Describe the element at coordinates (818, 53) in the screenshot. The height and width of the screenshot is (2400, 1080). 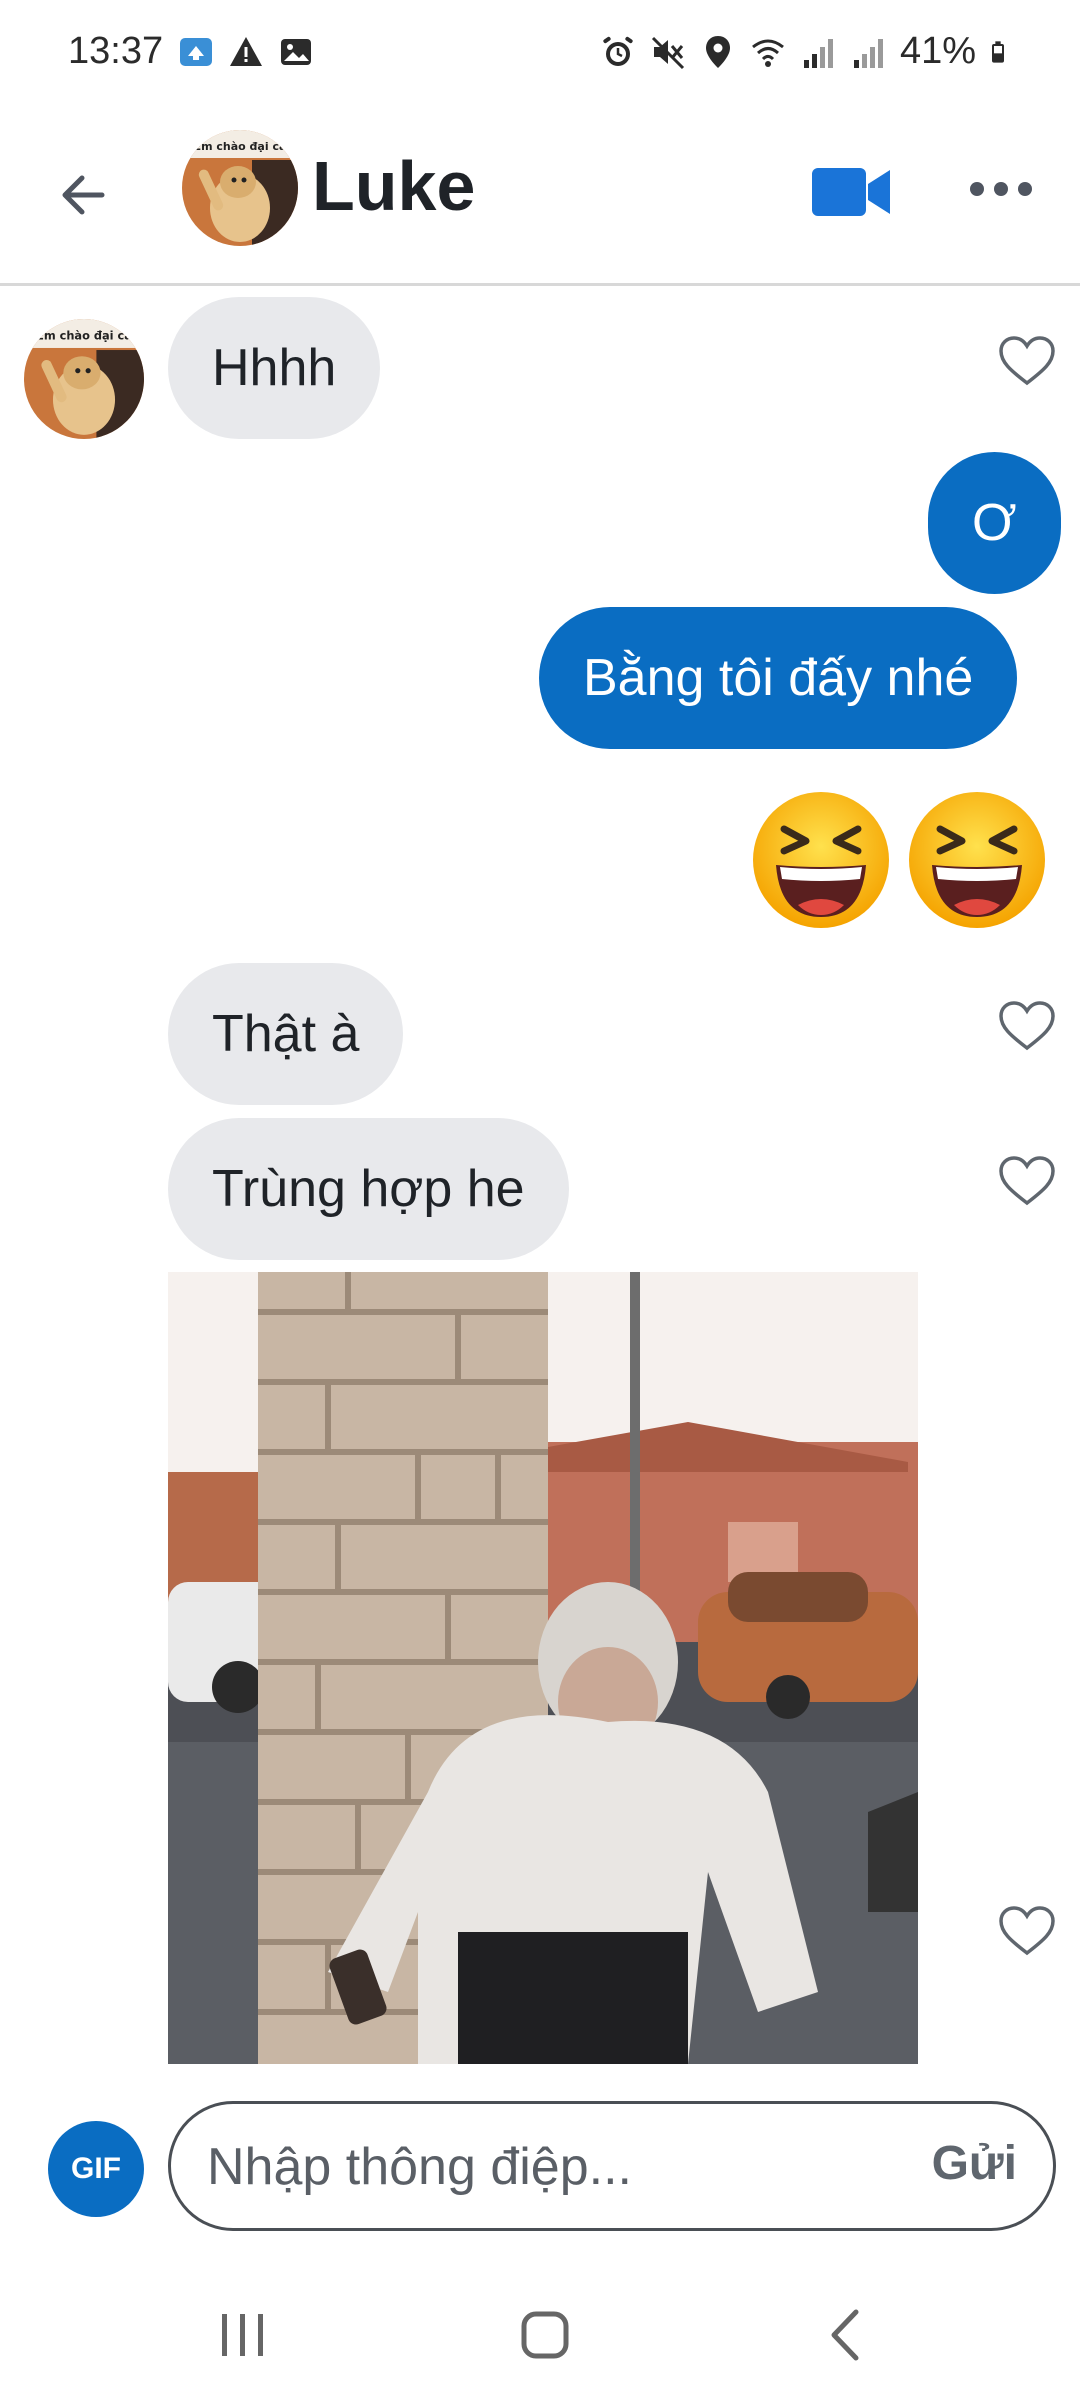
I see `signal-icon` at that location.